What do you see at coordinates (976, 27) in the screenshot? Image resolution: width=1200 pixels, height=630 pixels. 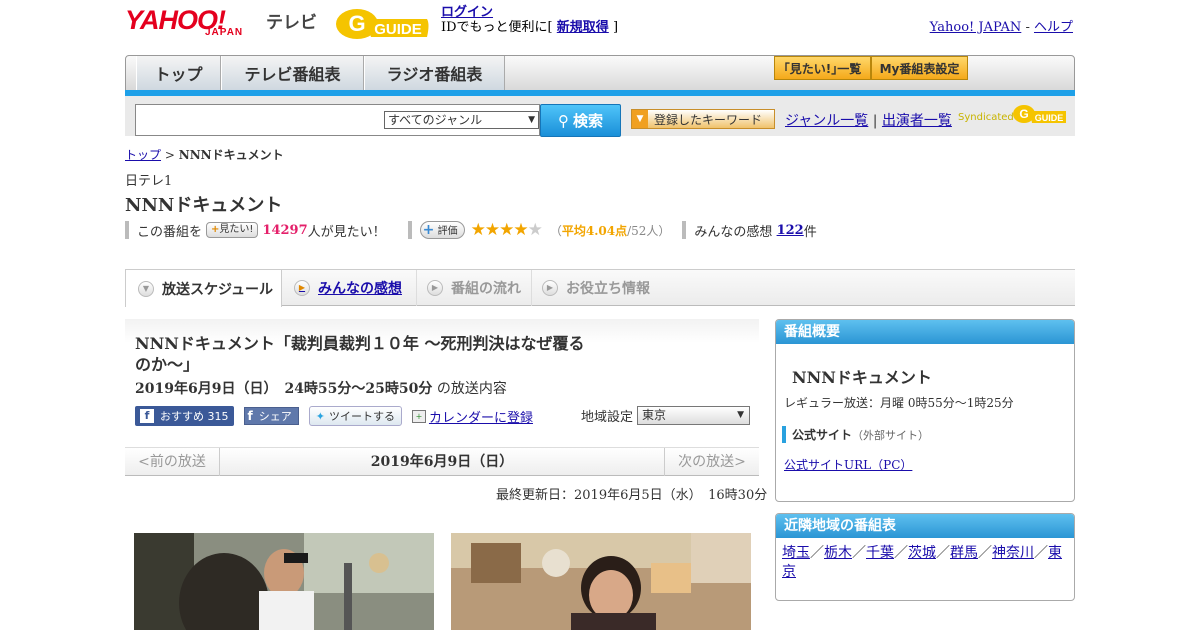 I see `yahoo-japan-link: Yahoo! JAPAN` at bounding box center [976, 27].